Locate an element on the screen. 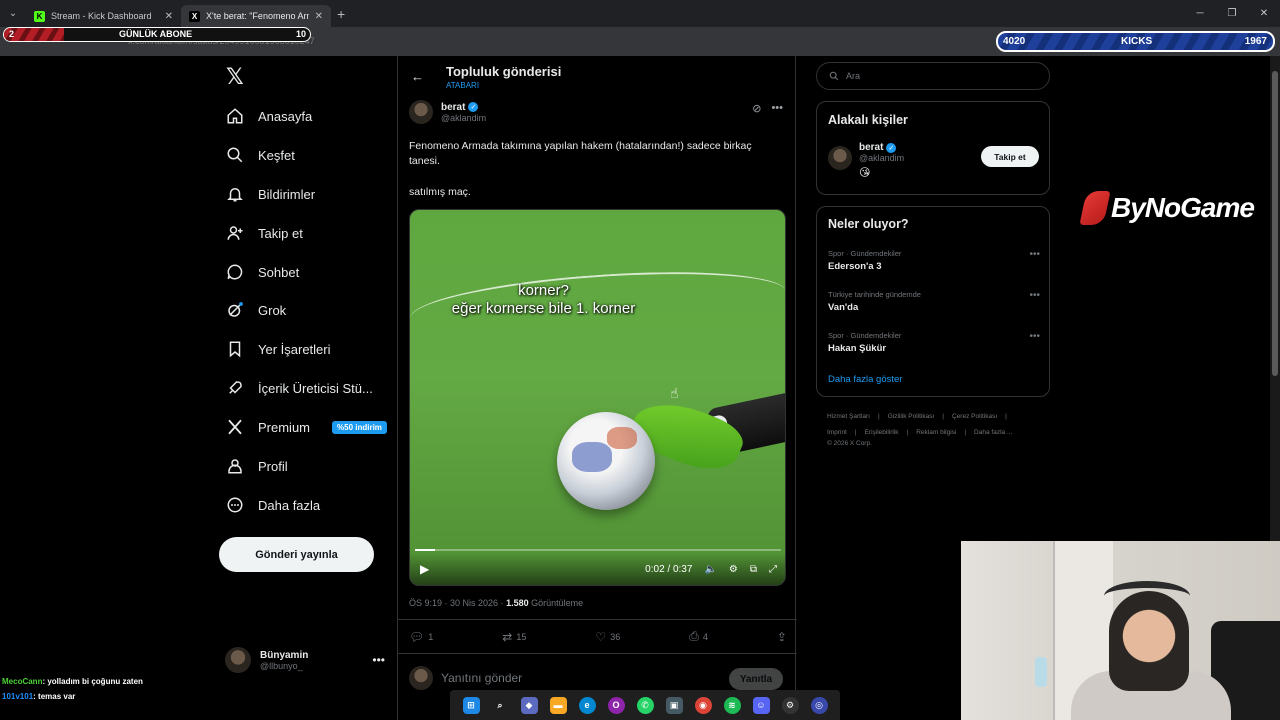 Image resolution: width=1280 pixels, height=720 pixels. community-name: ATABARI is located at coordinates (462, 85).